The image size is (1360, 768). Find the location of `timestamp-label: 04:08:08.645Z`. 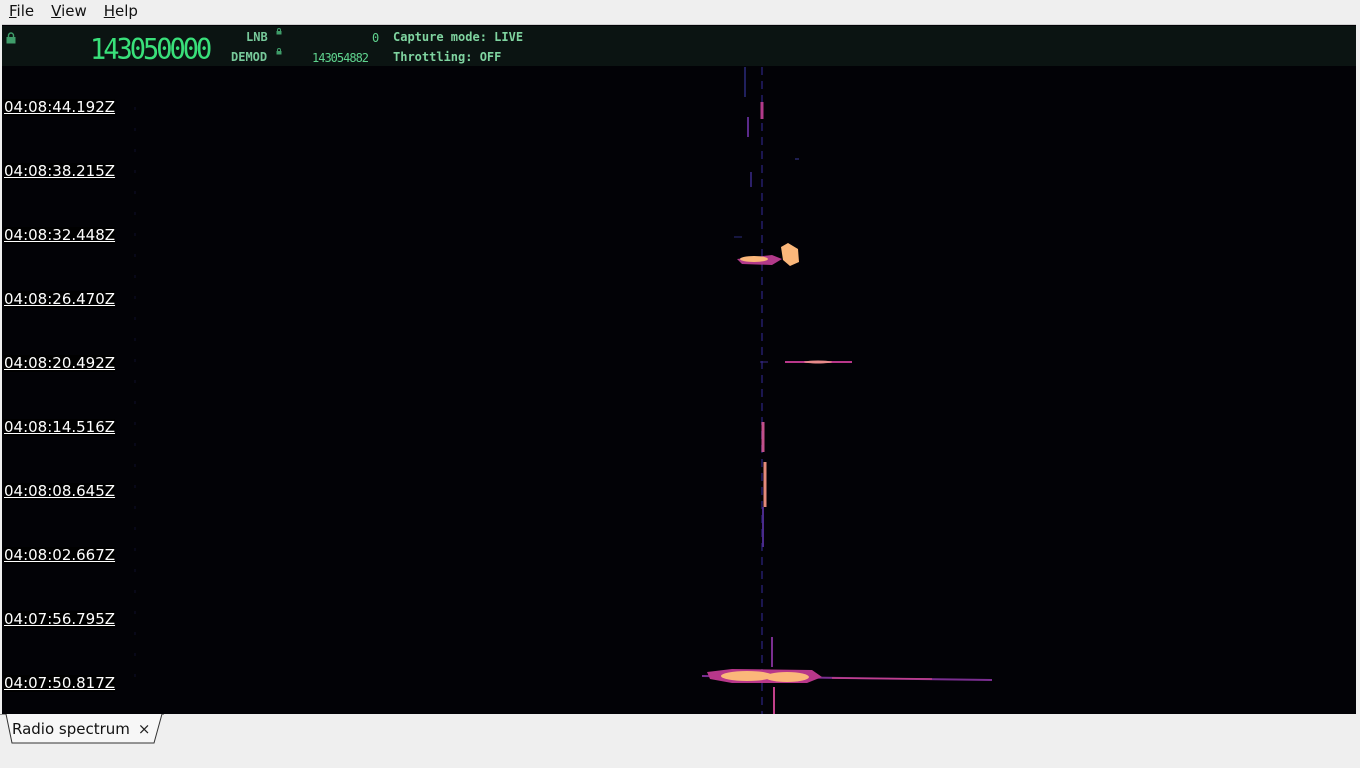

timestamp-label: 04:08:08.645Z is located at coordinates (60, 491).